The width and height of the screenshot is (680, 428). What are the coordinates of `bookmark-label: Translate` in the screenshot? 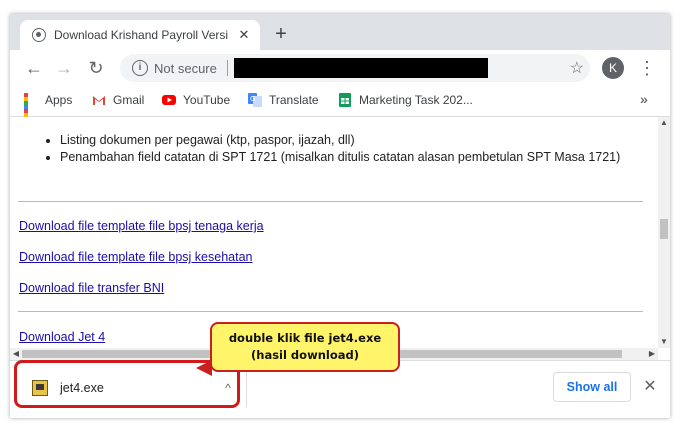 It's located at (294, 100).